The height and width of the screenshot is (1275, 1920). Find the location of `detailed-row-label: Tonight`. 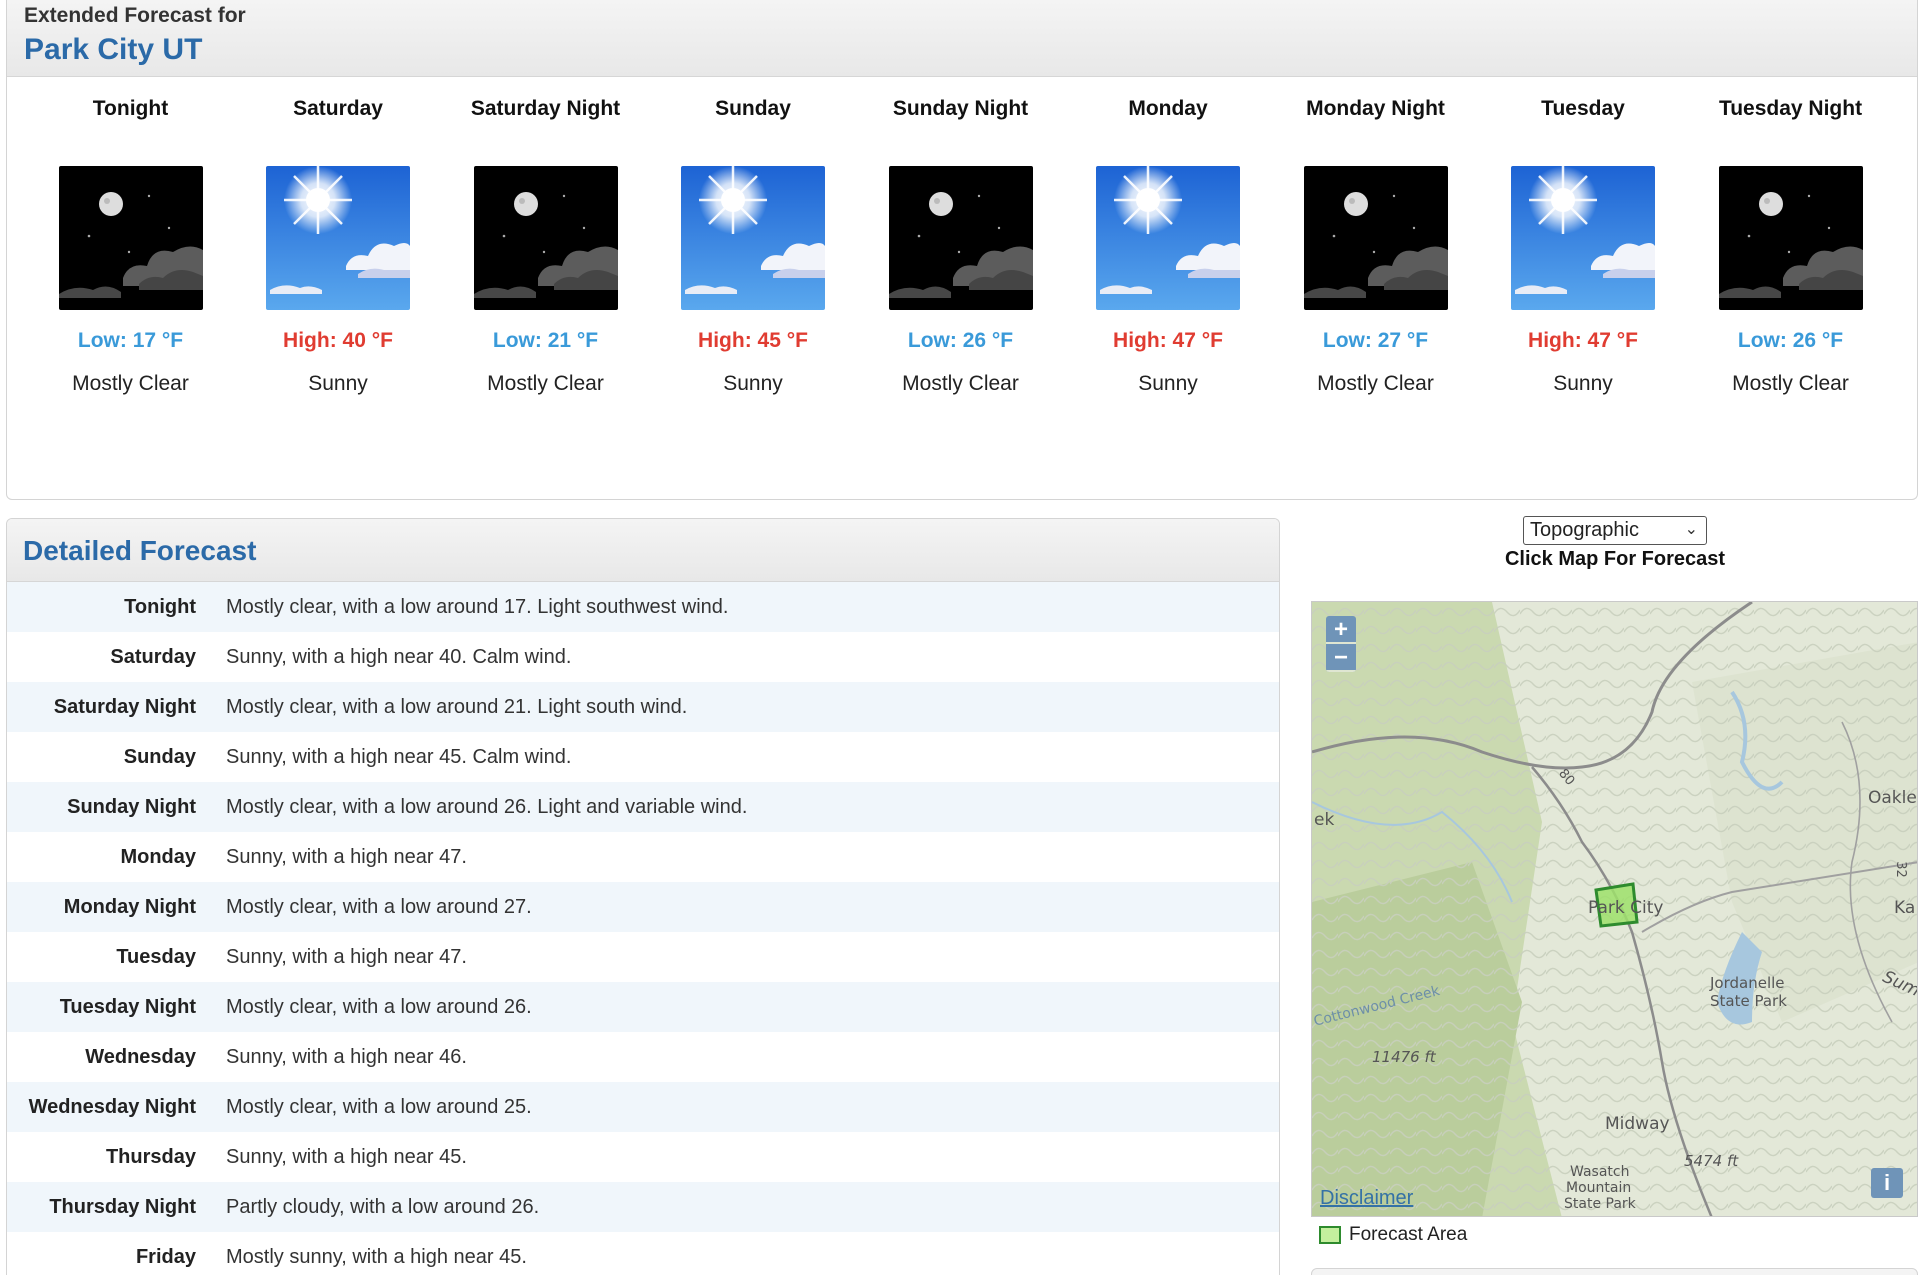

detailed-row-label: Tonight is located at coordinates (160, 606).